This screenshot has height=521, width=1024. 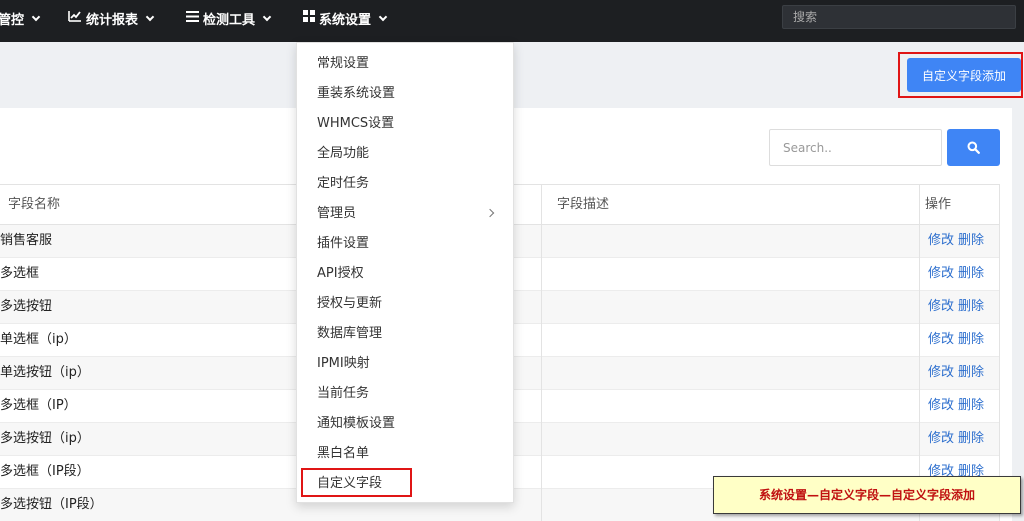 I want to click on table-search-button, so click(x=973, y=147).